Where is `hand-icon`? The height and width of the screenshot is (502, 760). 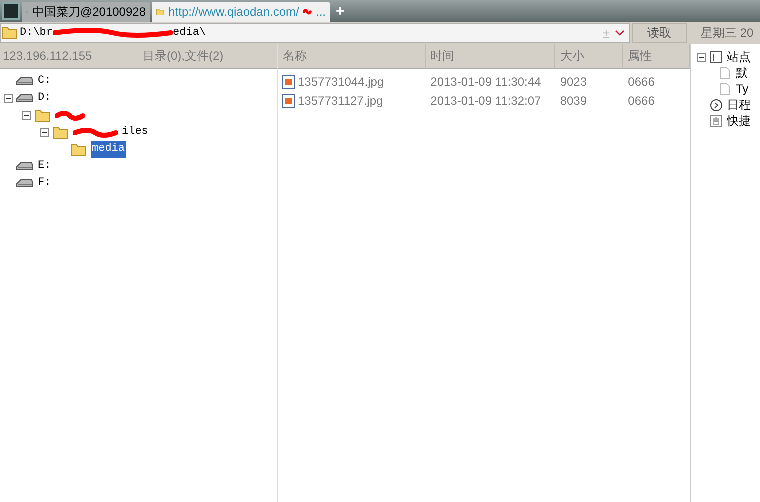 hand-icon is located at coordinates (716, 121).